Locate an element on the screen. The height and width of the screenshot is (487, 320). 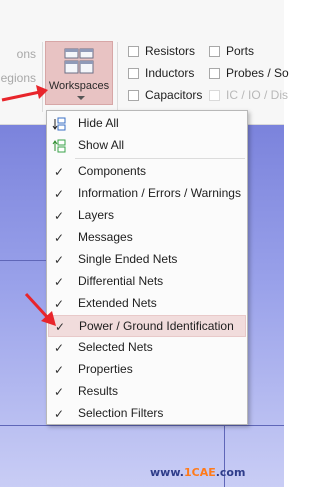
chevron-down-icon is located at coordinates (81, 98).